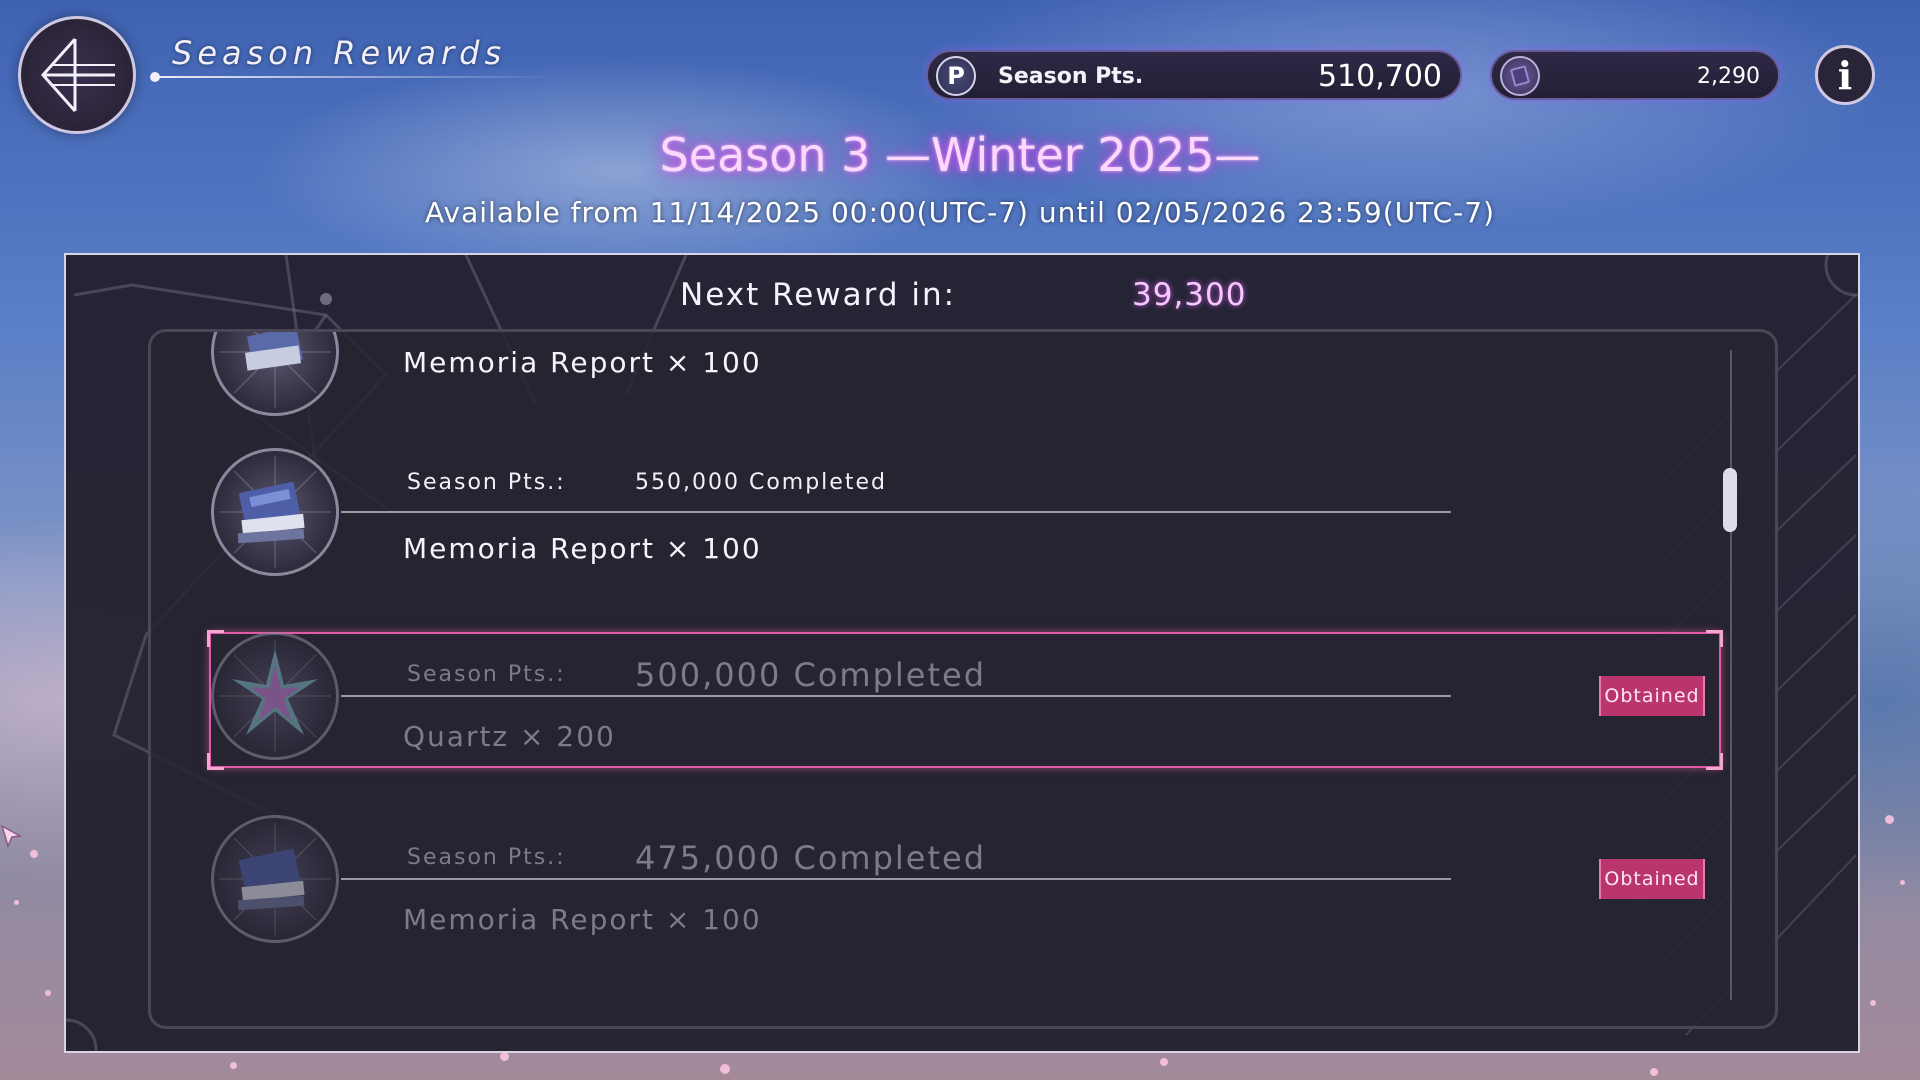  What do you see at coordinates (956, 76) in the screenshot?
I see `season-points-icon: P` at bounding box center [956, 76].